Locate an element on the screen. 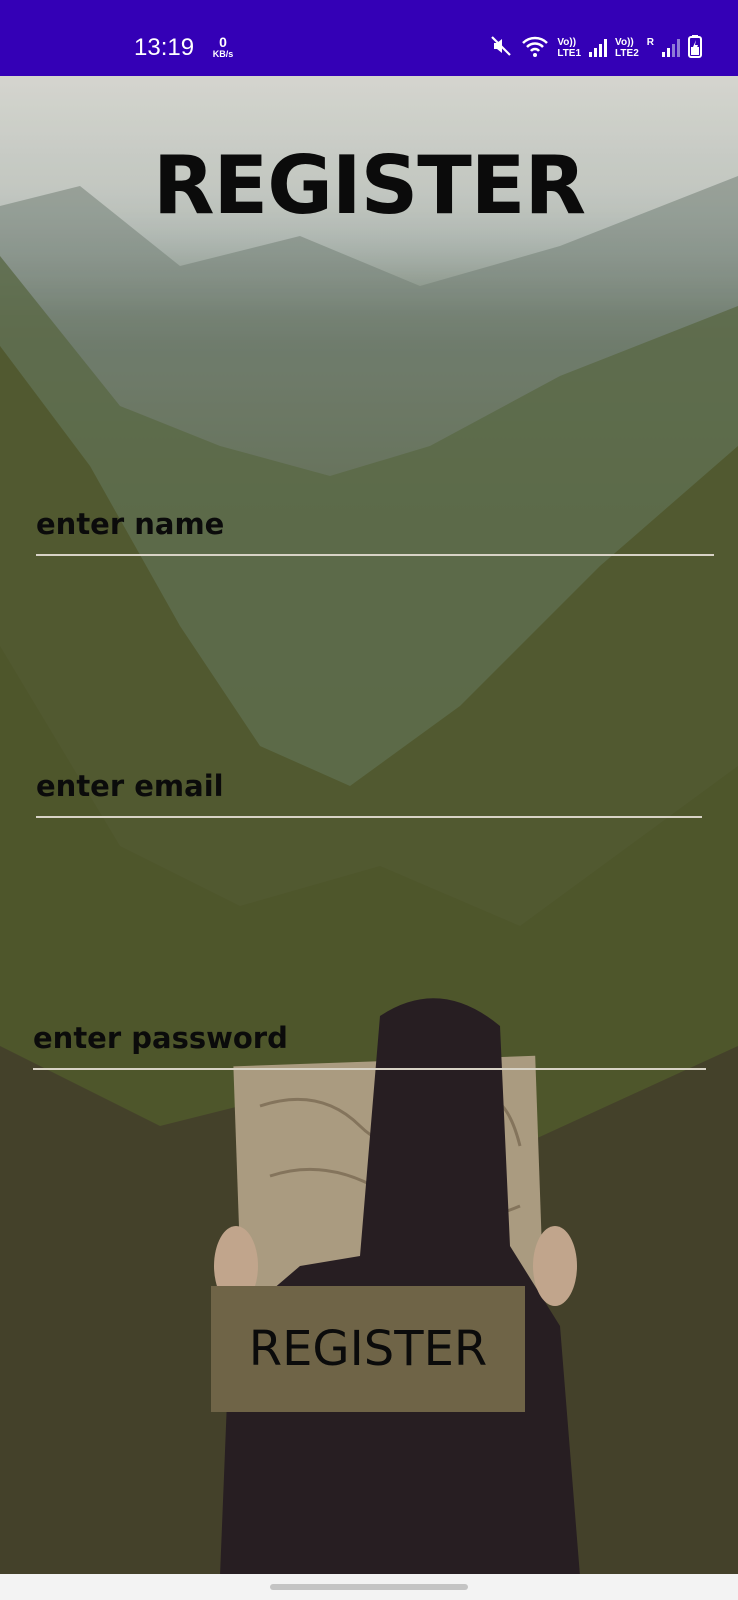 The width and height of the screenshot is (738, 1600). data-rate-value: 0 is located at coordinates (223, 42).